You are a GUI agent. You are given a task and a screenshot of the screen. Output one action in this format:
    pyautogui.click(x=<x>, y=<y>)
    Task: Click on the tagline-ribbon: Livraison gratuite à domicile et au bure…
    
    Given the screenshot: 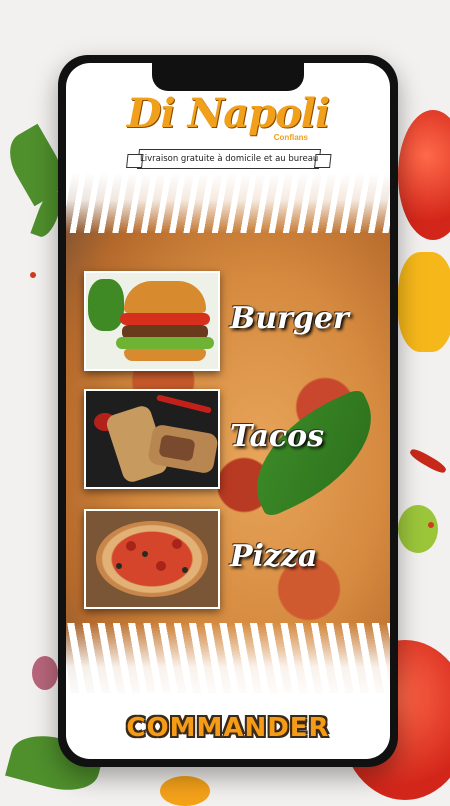 What is the action you would take?
    pyautogui.click(x=229, y=159)
    